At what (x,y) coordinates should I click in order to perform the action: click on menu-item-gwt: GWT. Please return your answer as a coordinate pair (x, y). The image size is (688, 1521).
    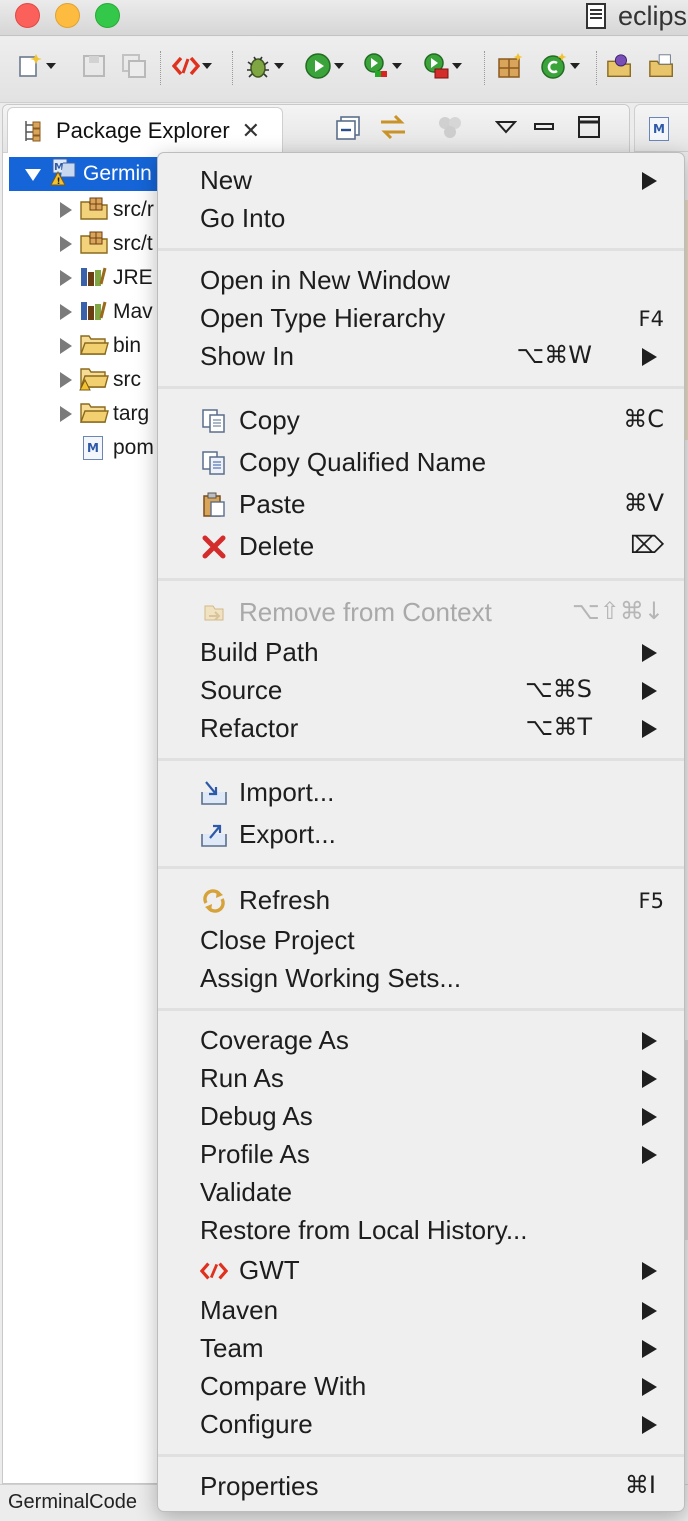
    Looking at the image, I should click on (421, 1270).